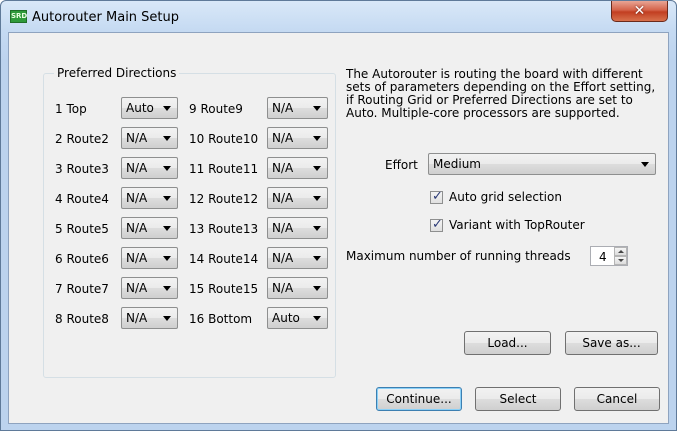 This screenshot has width=677, height=431. Describe the element at coordinates (117, 73) in the screenshot. I see `group-title: Preferred Directions` at that location.